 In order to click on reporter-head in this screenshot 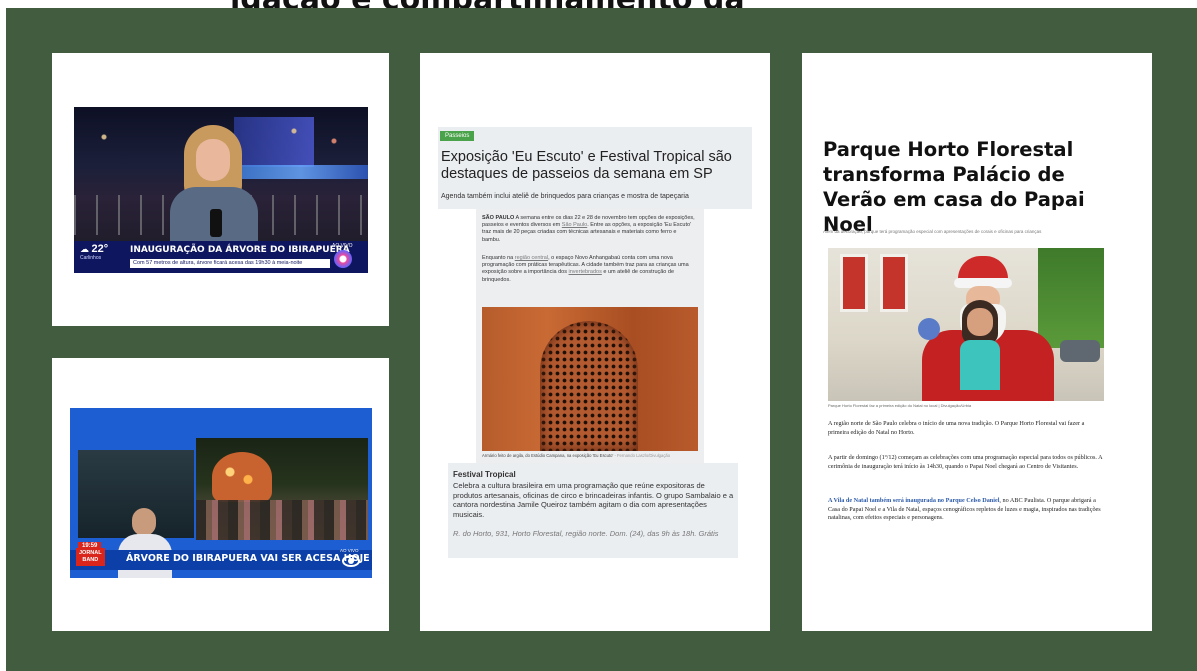, I will do `click(144, 522)`.